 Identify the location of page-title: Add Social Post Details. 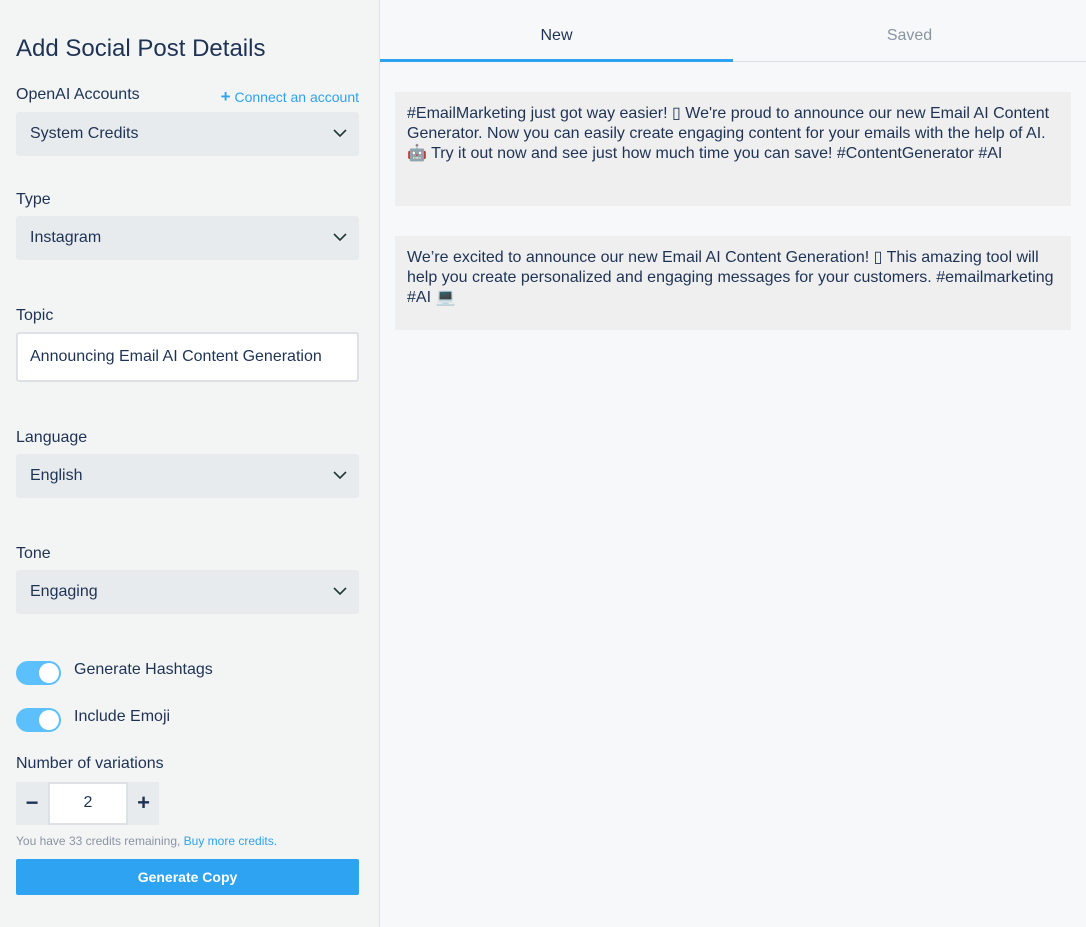
(141, 48).